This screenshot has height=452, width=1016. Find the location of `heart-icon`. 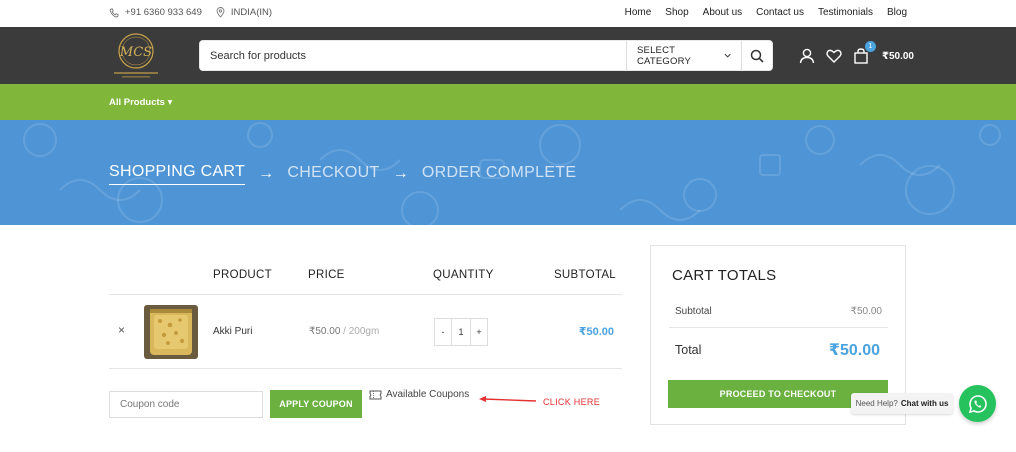

heart-icon is located at coordinates (834, 56).